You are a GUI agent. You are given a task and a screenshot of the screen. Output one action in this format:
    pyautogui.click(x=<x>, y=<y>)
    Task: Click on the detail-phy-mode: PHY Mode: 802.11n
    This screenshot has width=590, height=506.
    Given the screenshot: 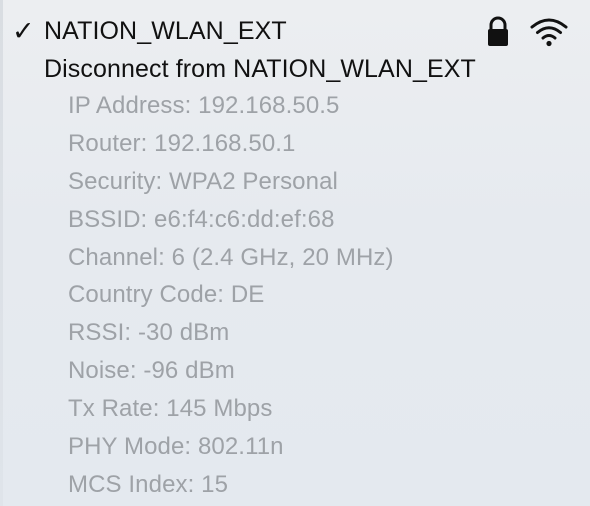 What is the action you would take?
    pyautogui.click(x=176, y=446)
    